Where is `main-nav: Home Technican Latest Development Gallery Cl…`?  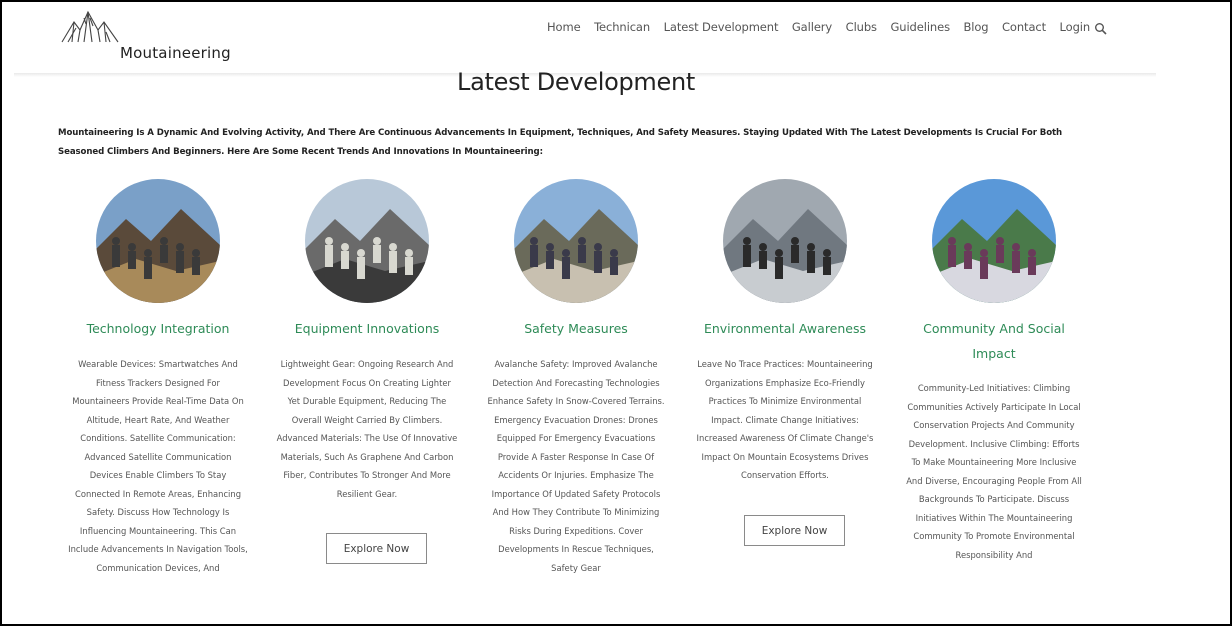
main-nav: Home Technican Latest Development Gallery Cl… is located at coordinates (827, 27).